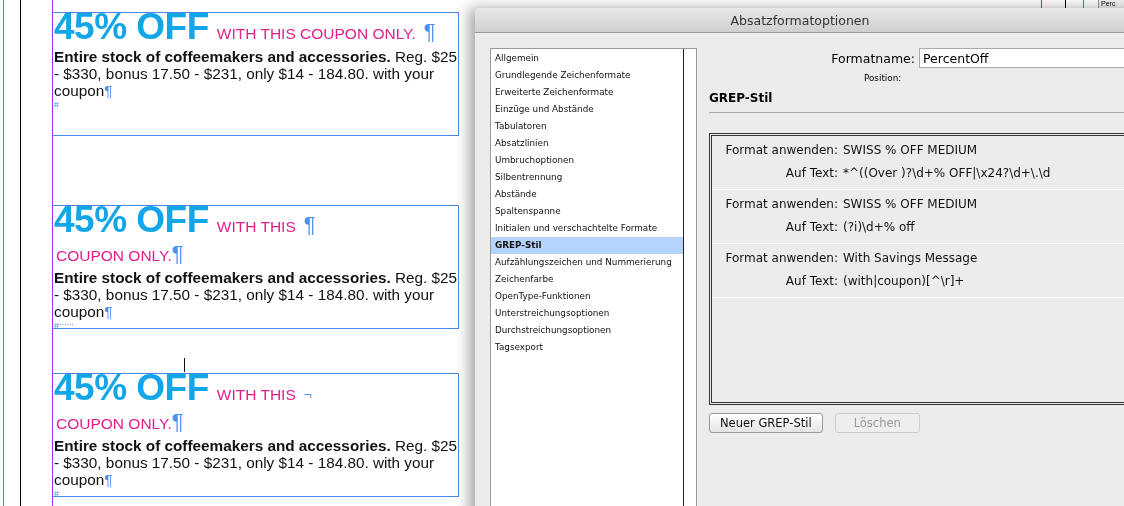 The image size is (1124, 506). I want to click on new-style-button: Neuer GREP-Stil, so click(766, 423).